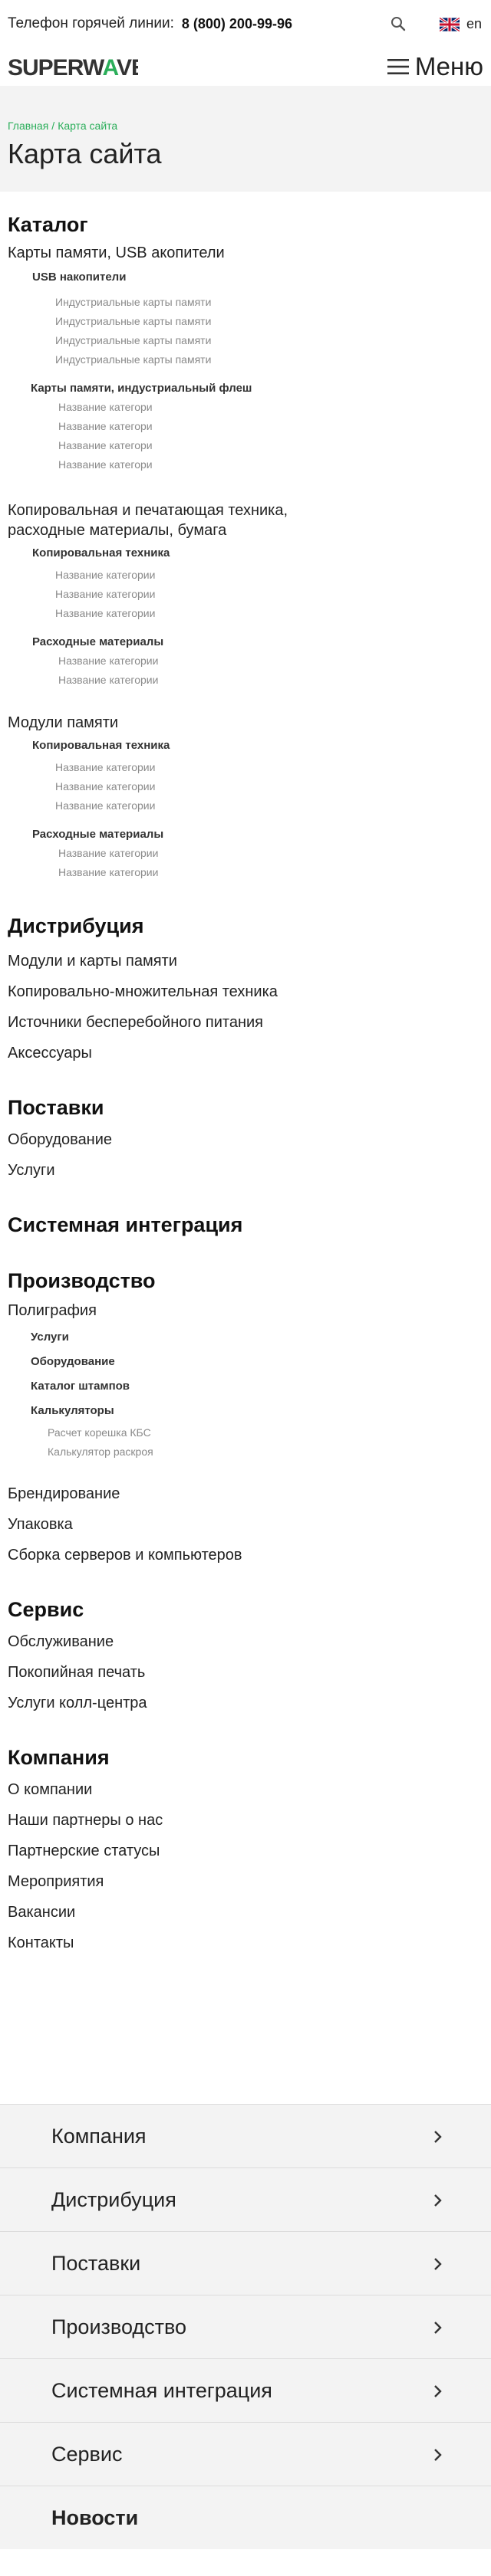 Image resolution: width=491 pixels, height=2576 pixels. What do you see at coordinates (245, 1703) in the screenshot?
I see `sitemap-link: Услуги колл-центра` at bounding box center [245, 1703].